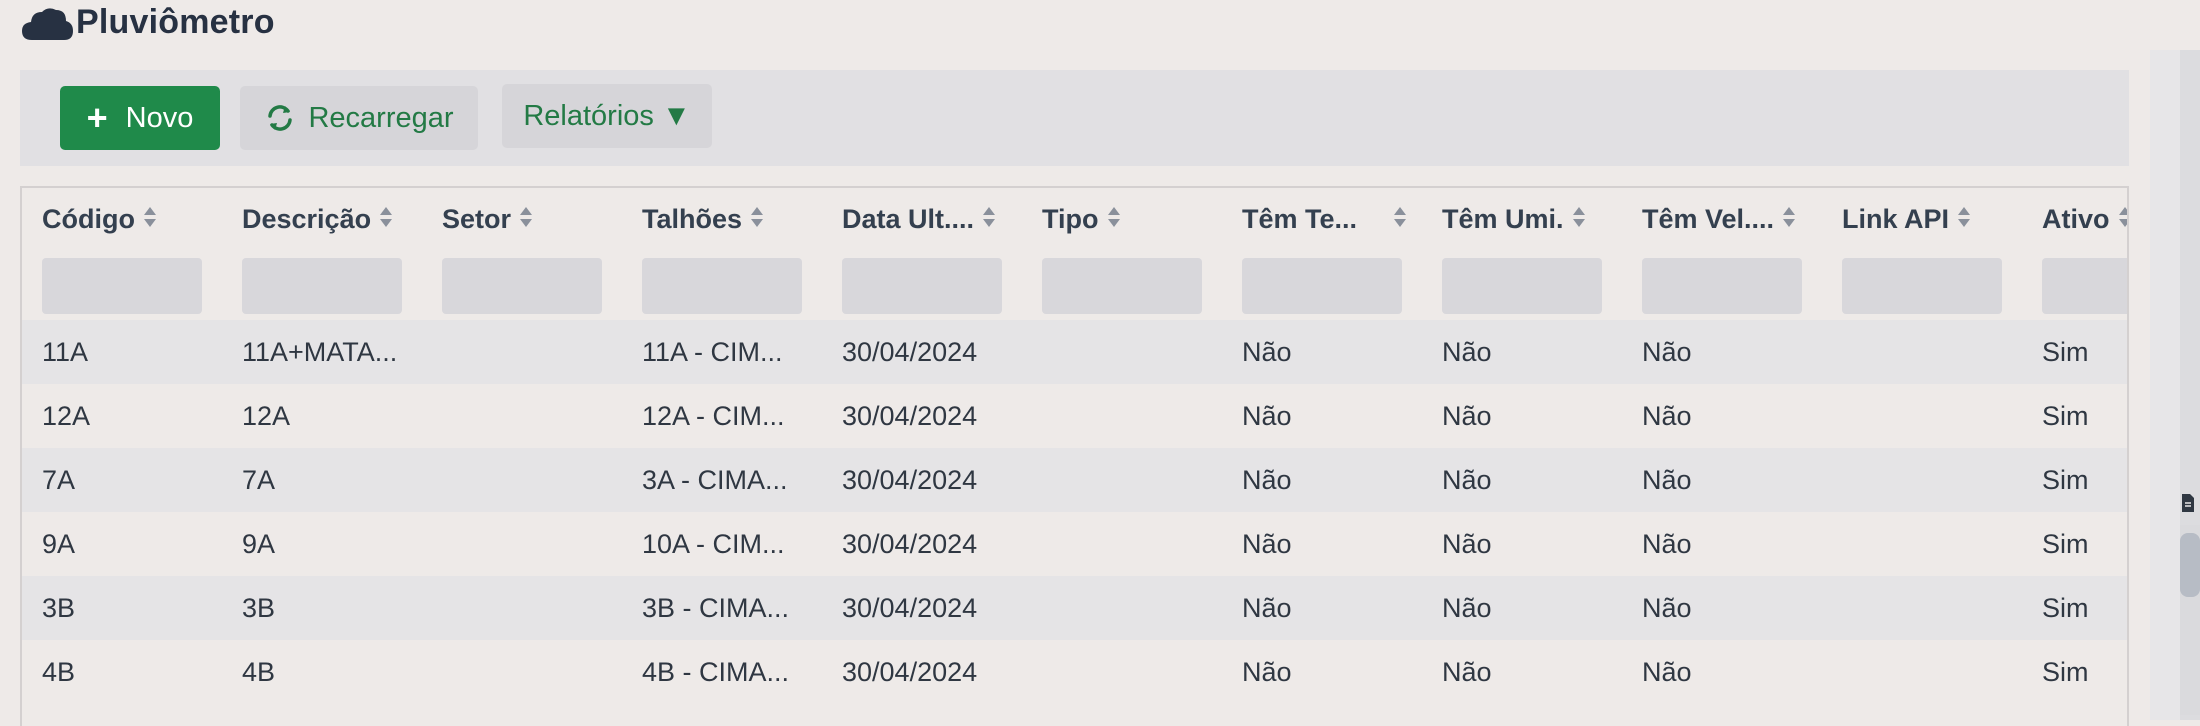  Describe the element at coordinates (307, 218) in the screenshot. I see `column-header-label: Descrição` at that location.